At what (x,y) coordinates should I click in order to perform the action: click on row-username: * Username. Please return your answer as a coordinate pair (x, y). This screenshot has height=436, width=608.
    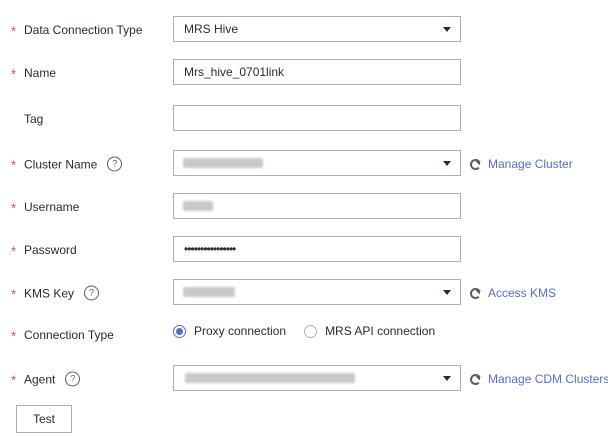
    Looking at the image, I should click on (304, 207).